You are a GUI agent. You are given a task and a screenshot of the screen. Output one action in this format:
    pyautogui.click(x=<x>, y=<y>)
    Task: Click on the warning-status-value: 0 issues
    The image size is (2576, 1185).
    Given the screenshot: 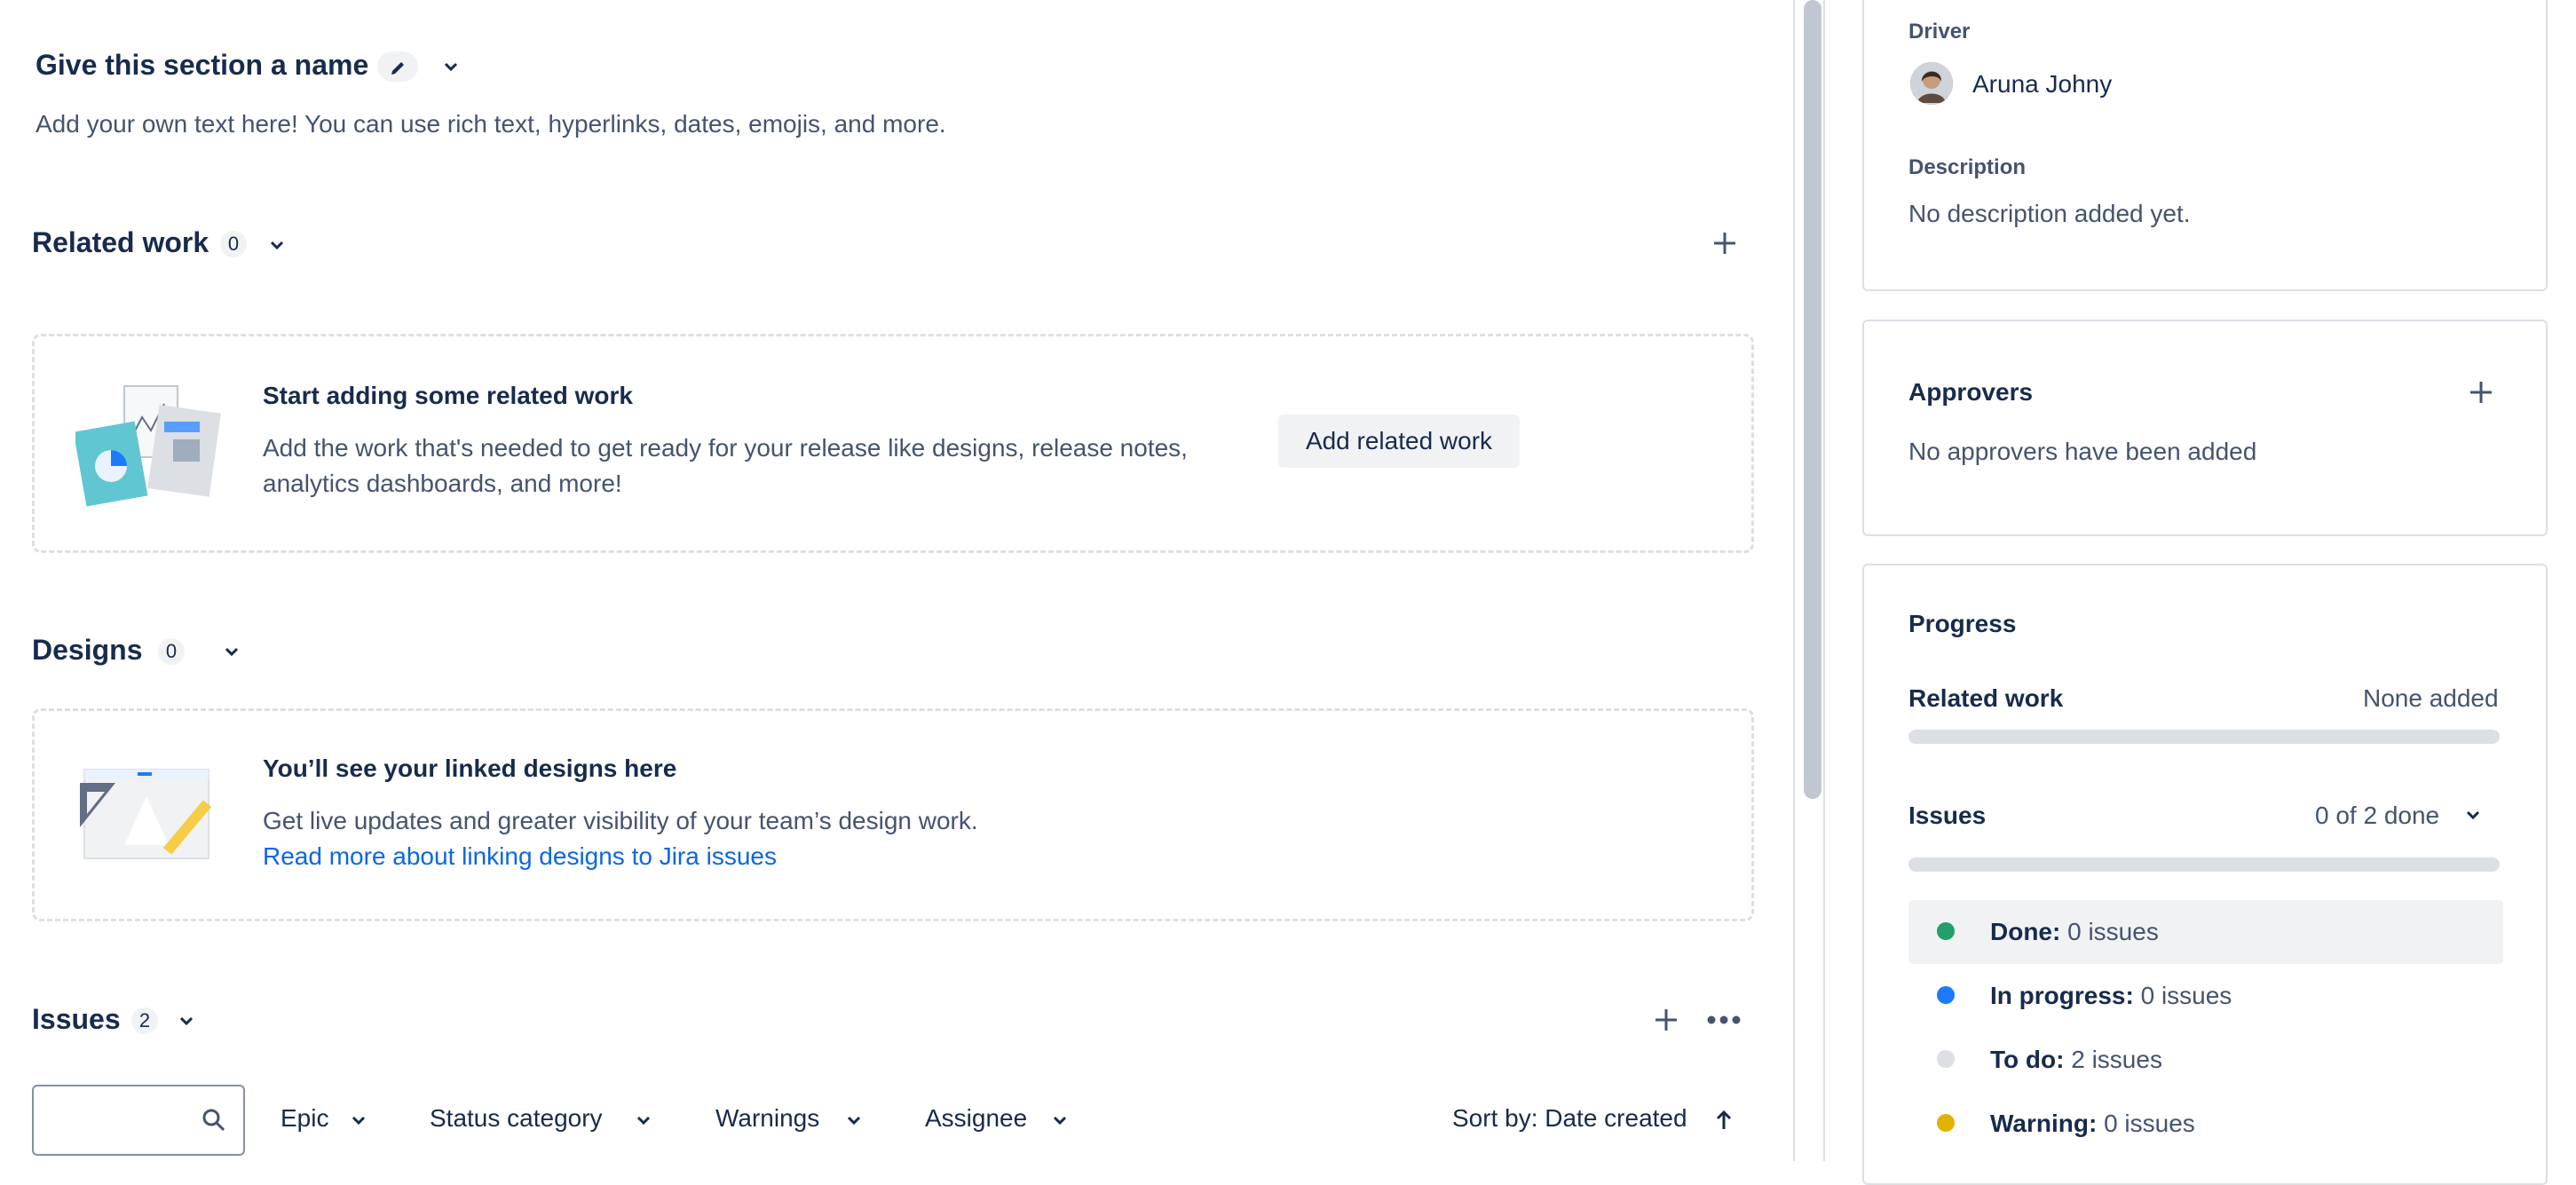 What is the action you would take?
    pyautogui.click(x=2149, y=1123)
    